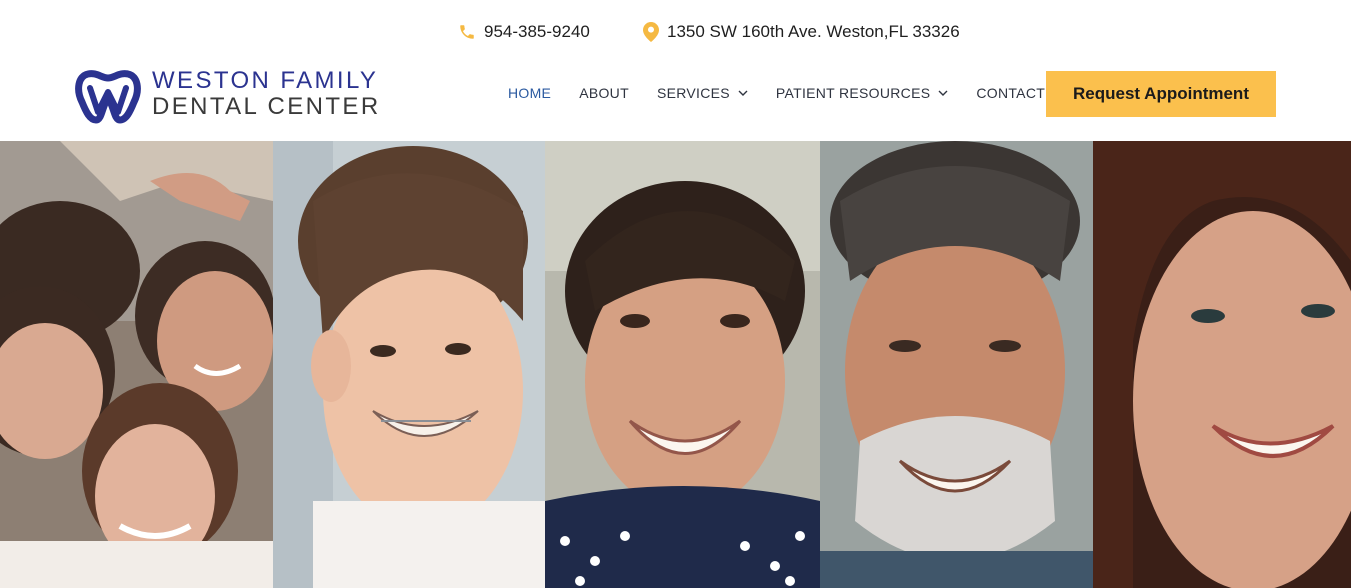 The width and height of the screenshot is (1351, 588). I want to click on phone-icon, so click(467, 32).